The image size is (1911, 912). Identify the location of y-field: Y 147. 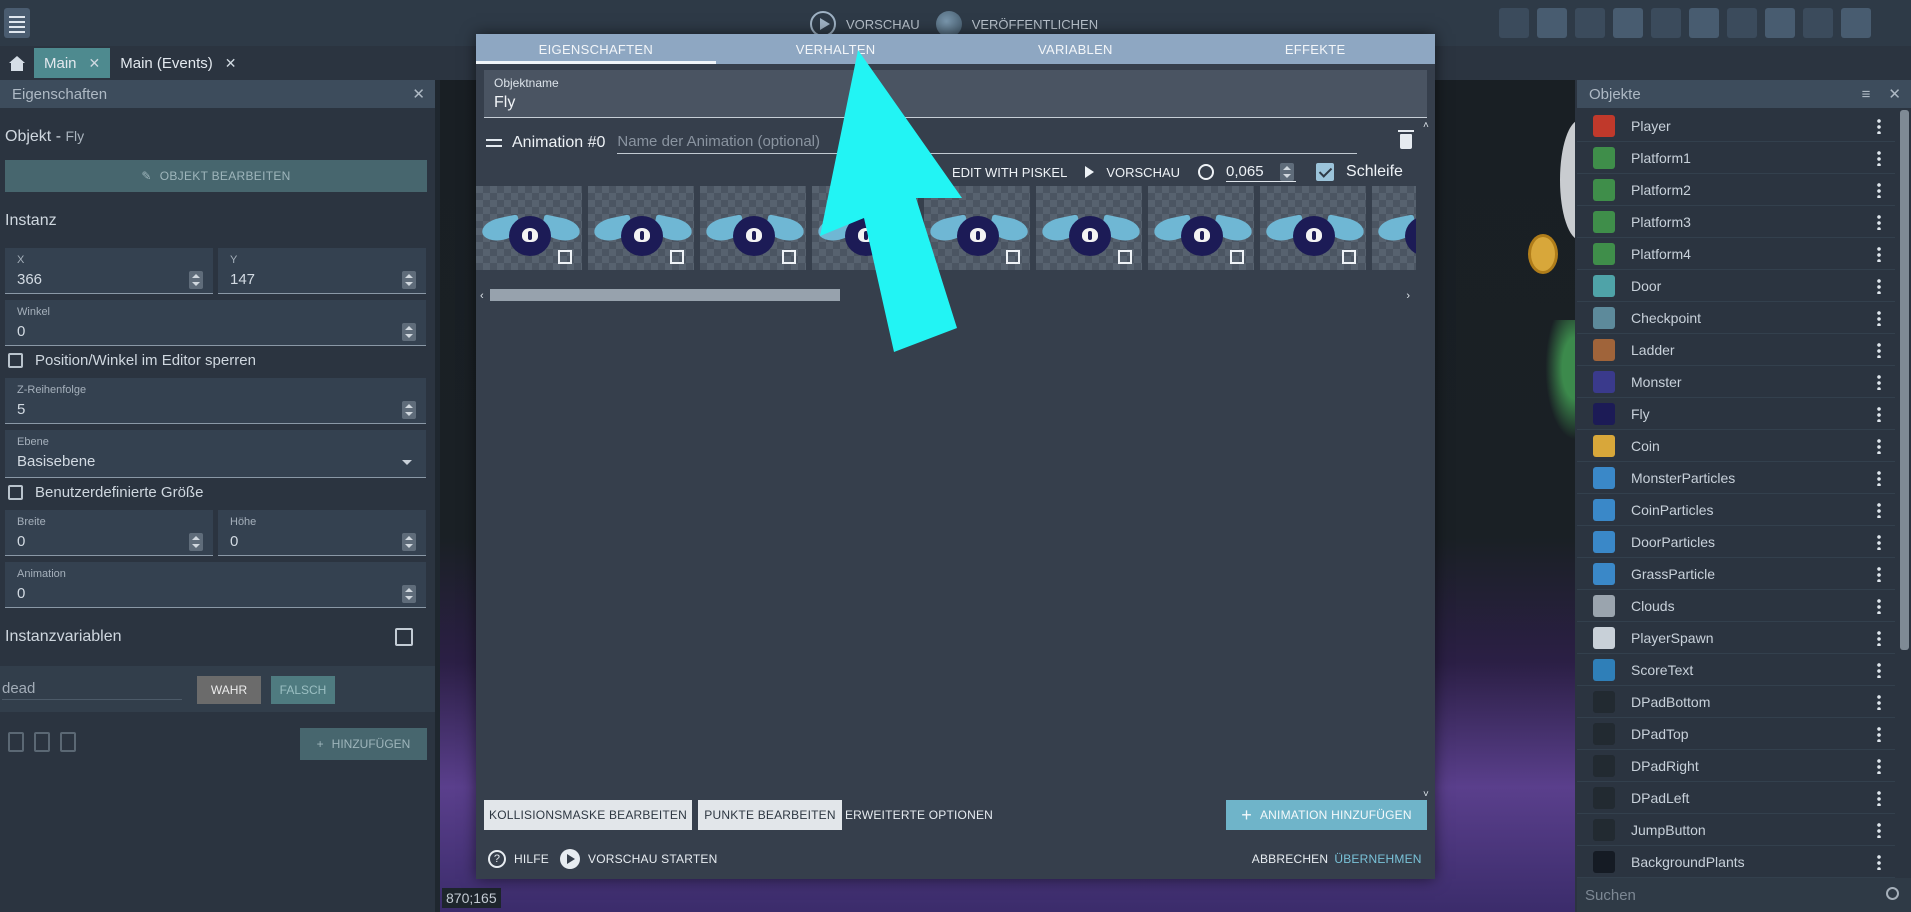
(322, 271).